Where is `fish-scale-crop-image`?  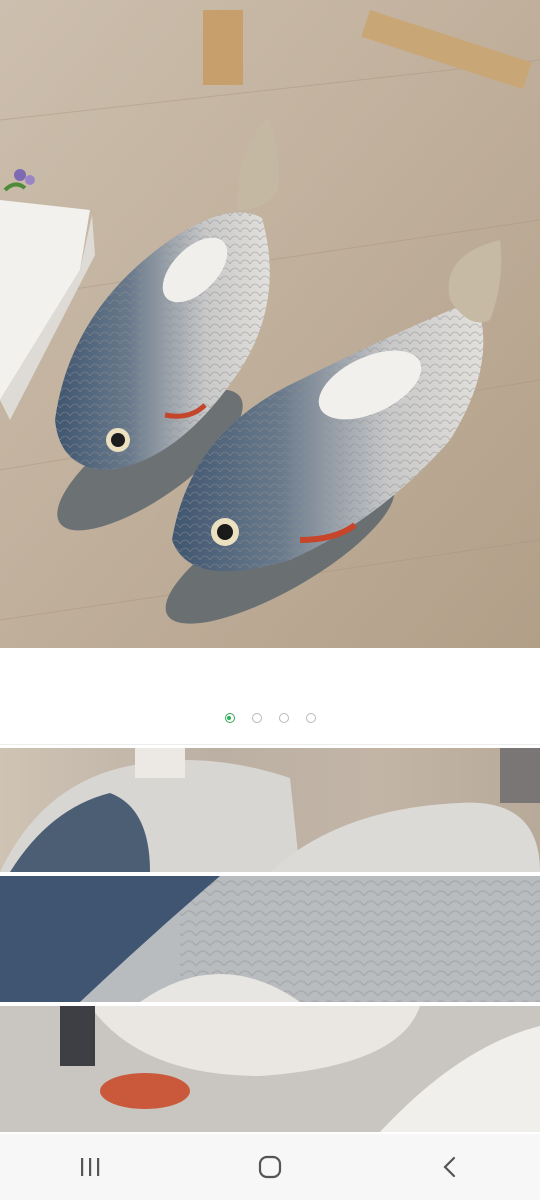
fish-scale-crop-image is located at coordinates (270, 939).